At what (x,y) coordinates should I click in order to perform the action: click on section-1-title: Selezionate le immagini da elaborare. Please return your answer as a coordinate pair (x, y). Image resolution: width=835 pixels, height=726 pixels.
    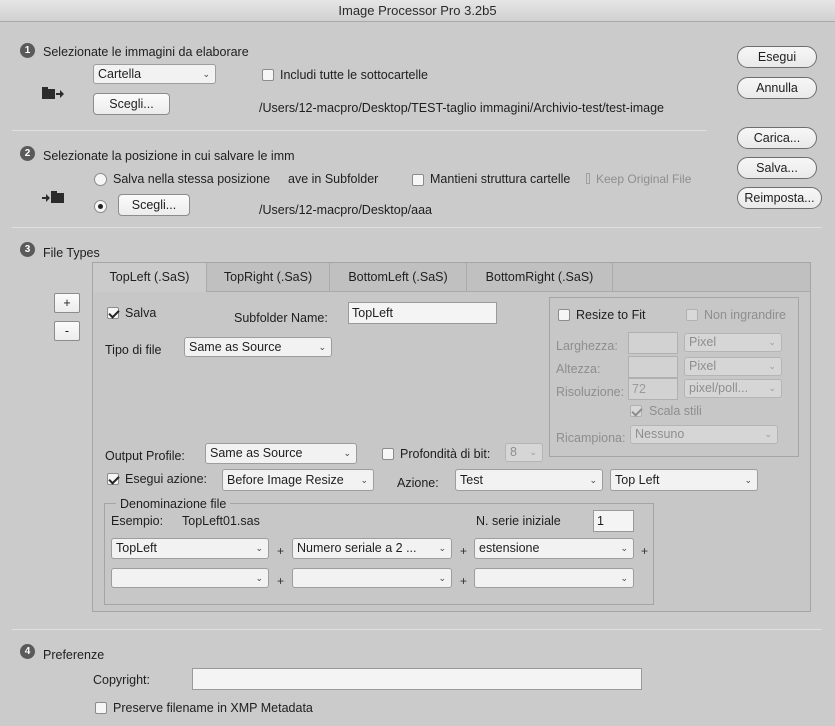
    Looking at the image, I should click on (146, 52).